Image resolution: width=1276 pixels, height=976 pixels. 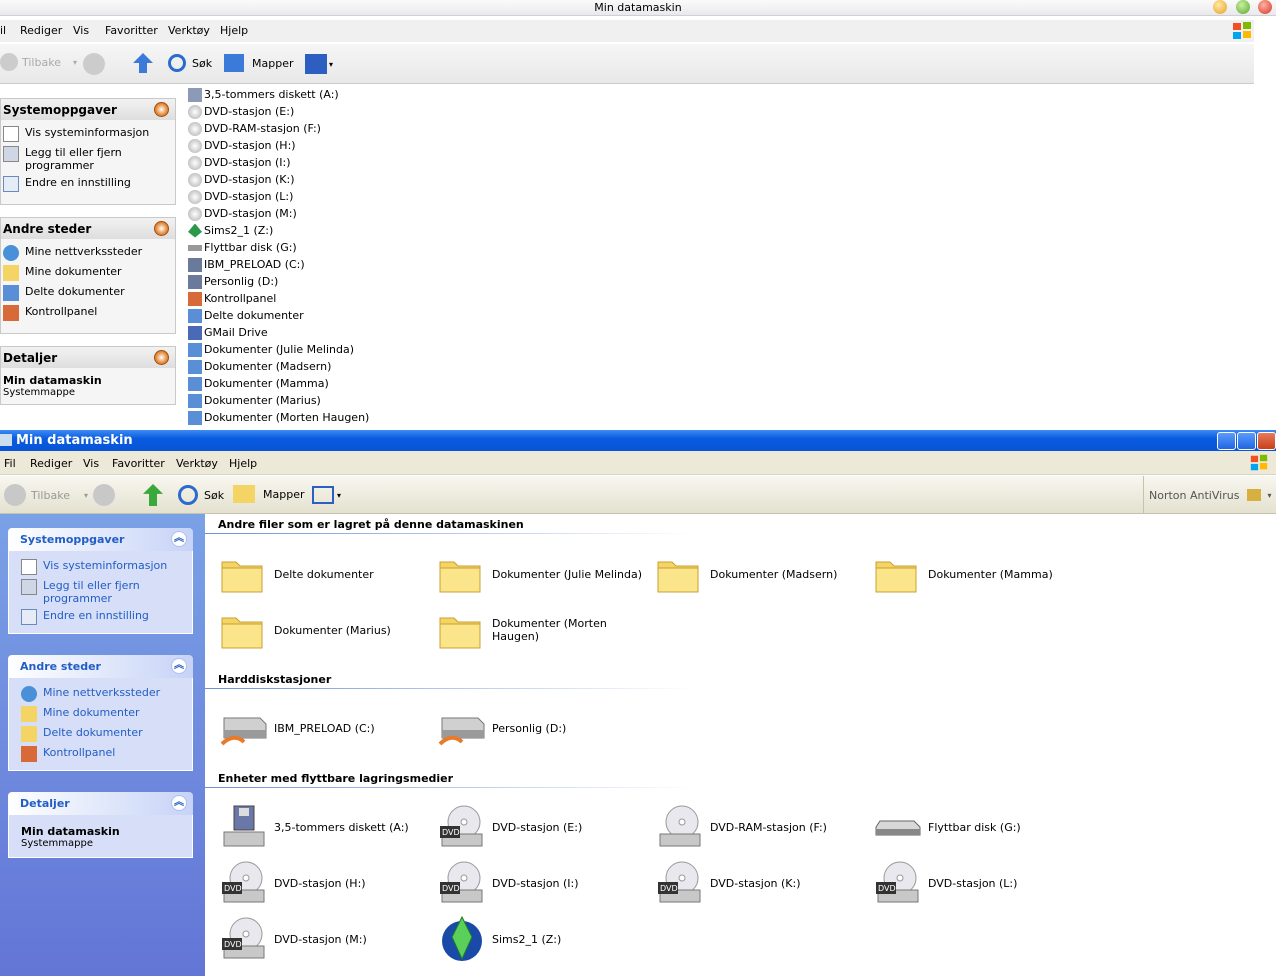 I want to click on list-item: DVD-stasjon (I:), so click(x=278, y=162).